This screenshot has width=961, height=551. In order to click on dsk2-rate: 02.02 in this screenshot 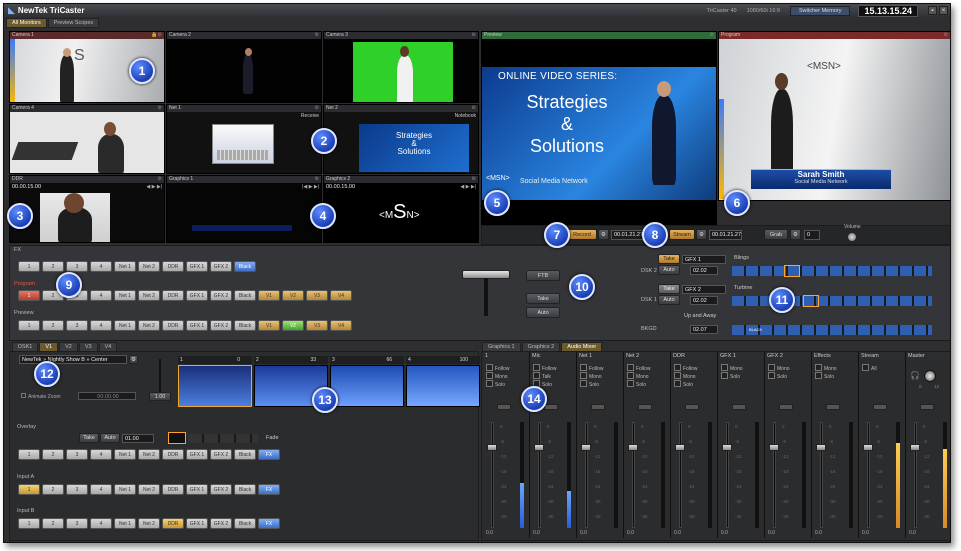, I will do `click(704, 270)`.